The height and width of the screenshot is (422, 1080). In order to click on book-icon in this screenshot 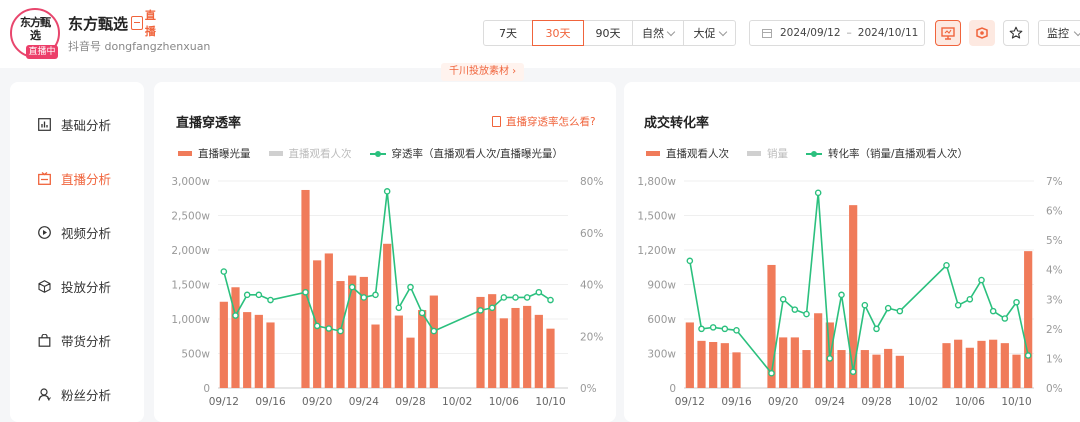, I will do `click(496, 121)`.